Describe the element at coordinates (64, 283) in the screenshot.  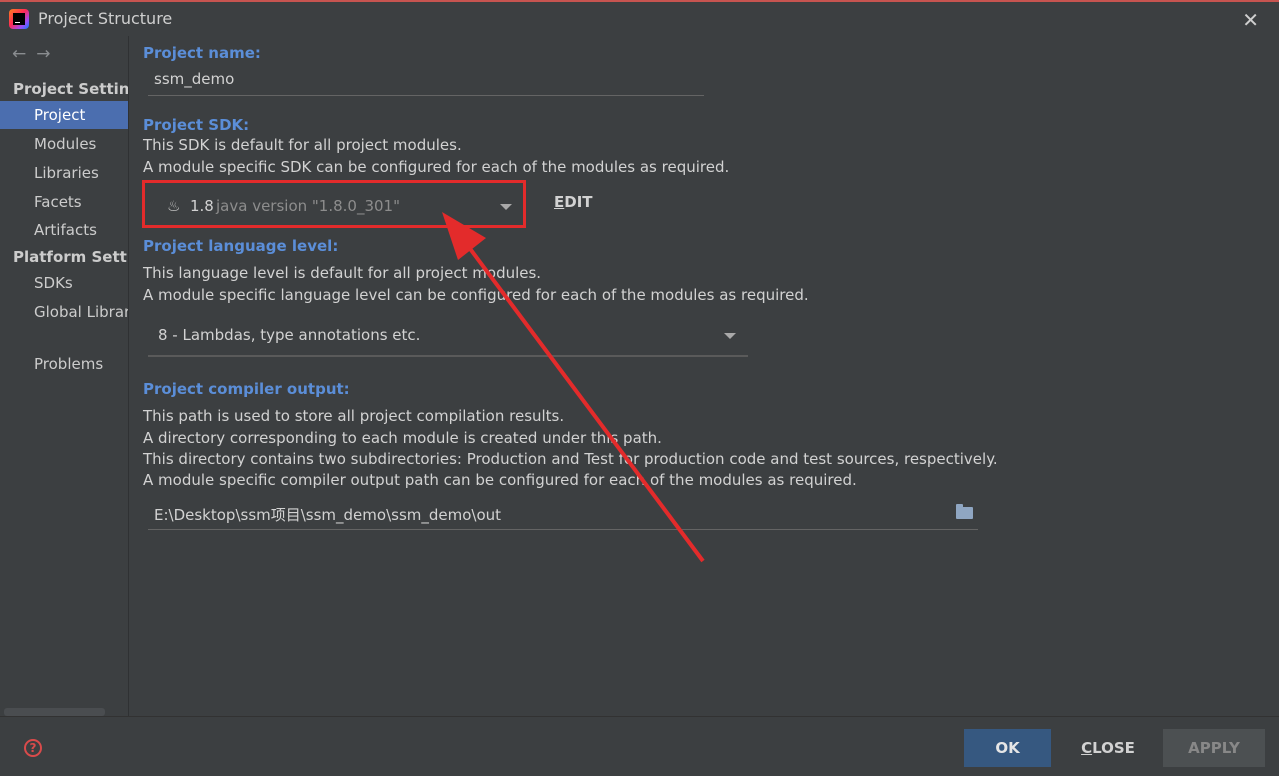
I see `sidebar-item-sdks: SDKs` at that location.